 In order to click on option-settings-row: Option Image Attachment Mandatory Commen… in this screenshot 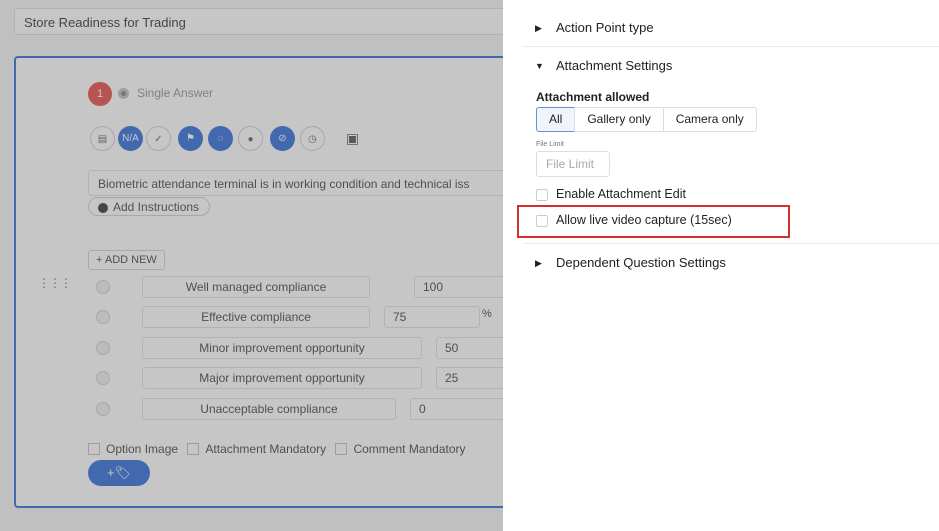, I will do `click(280, 449)`.